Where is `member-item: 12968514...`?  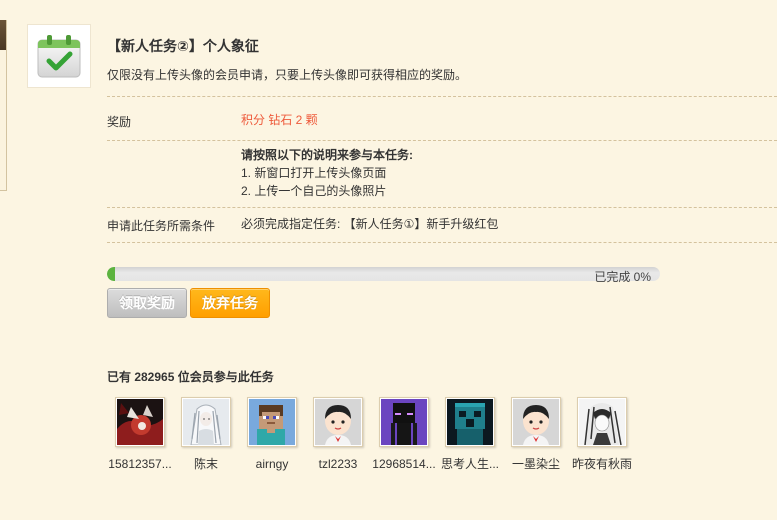
member-item: 12968514... is located at coordinates (404, 437).